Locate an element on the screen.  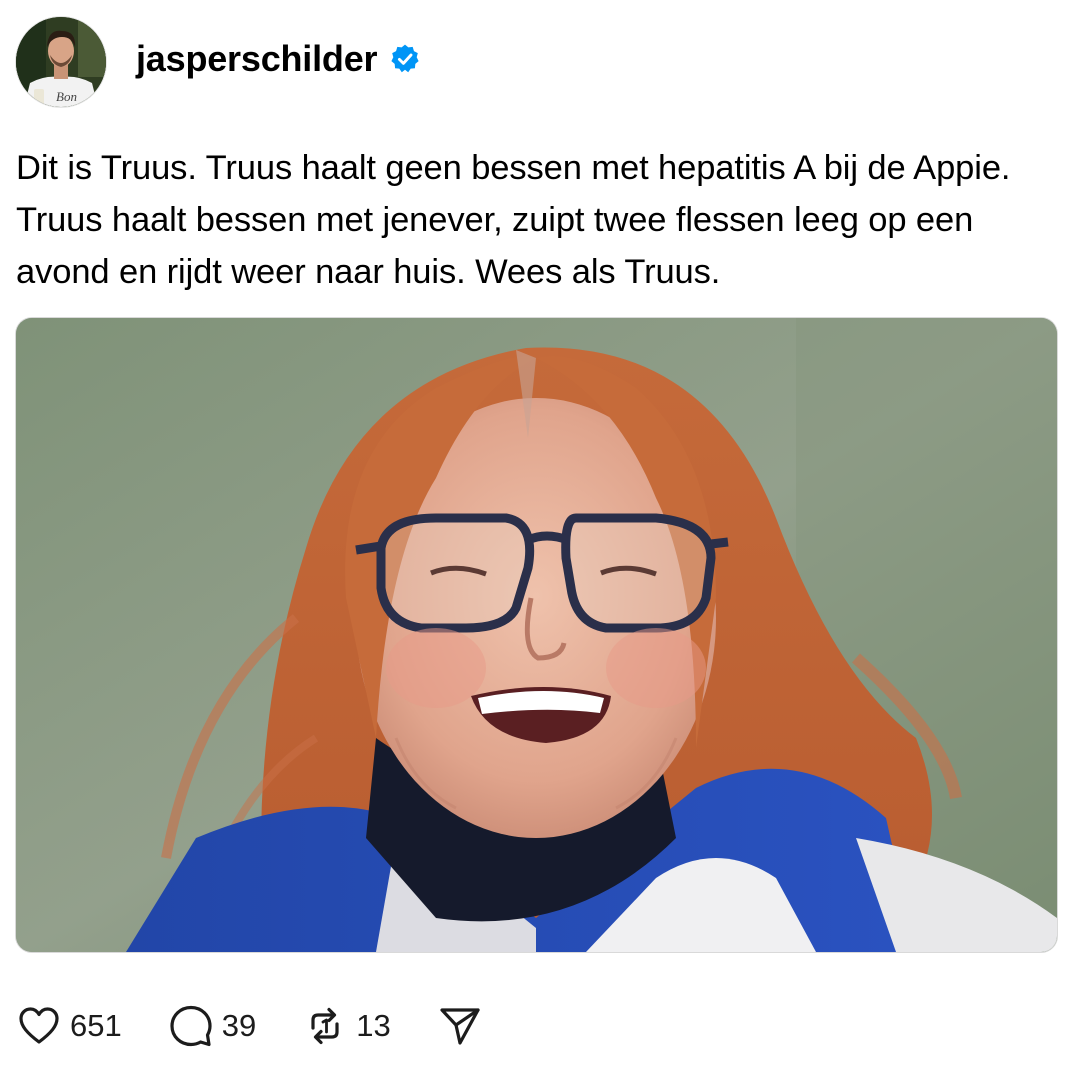
avatar-photo: Bon is located at coordinates (61, 62).